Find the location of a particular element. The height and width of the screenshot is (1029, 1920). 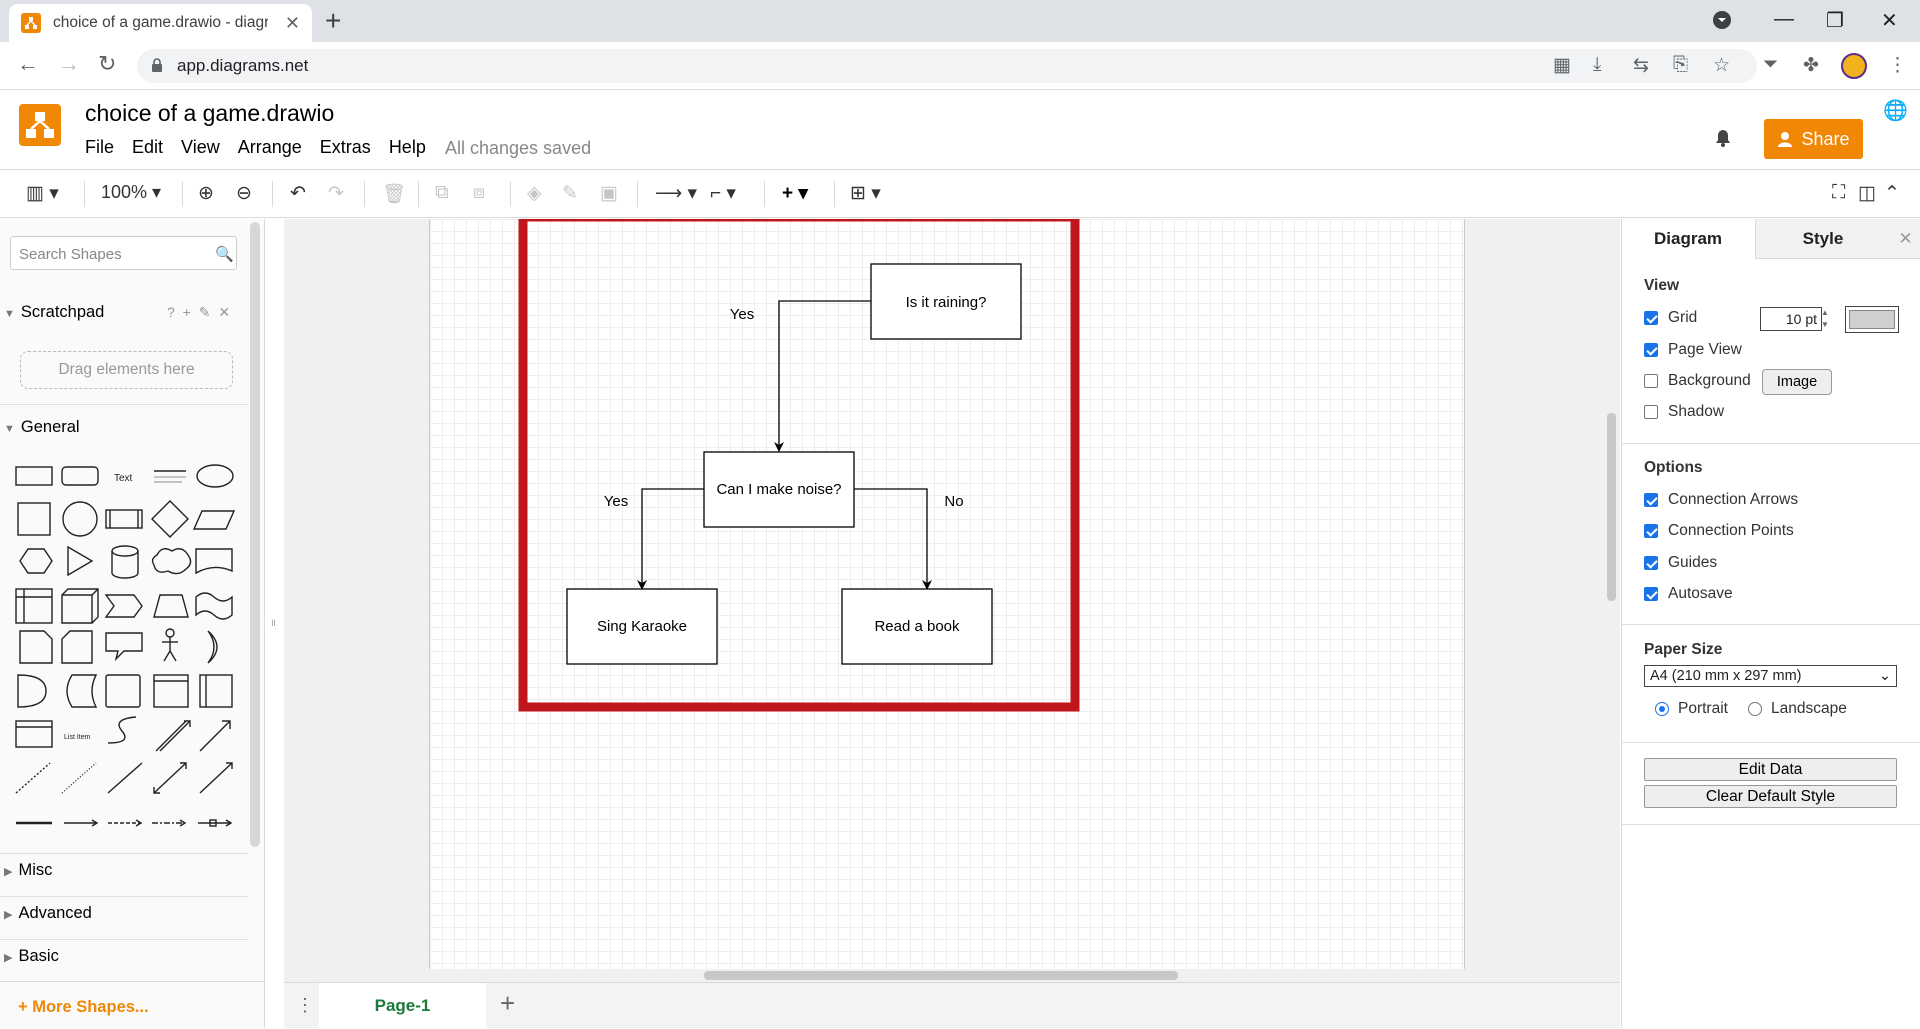

fullscreen-icon: ⛶ is located at coordinates (1838, 193).